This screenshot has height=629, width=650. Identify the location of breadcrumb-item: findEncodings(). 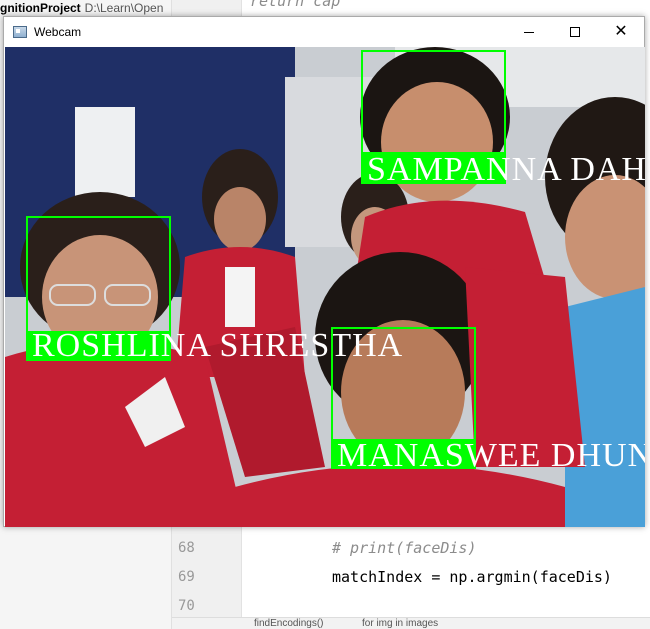
(288, 623).